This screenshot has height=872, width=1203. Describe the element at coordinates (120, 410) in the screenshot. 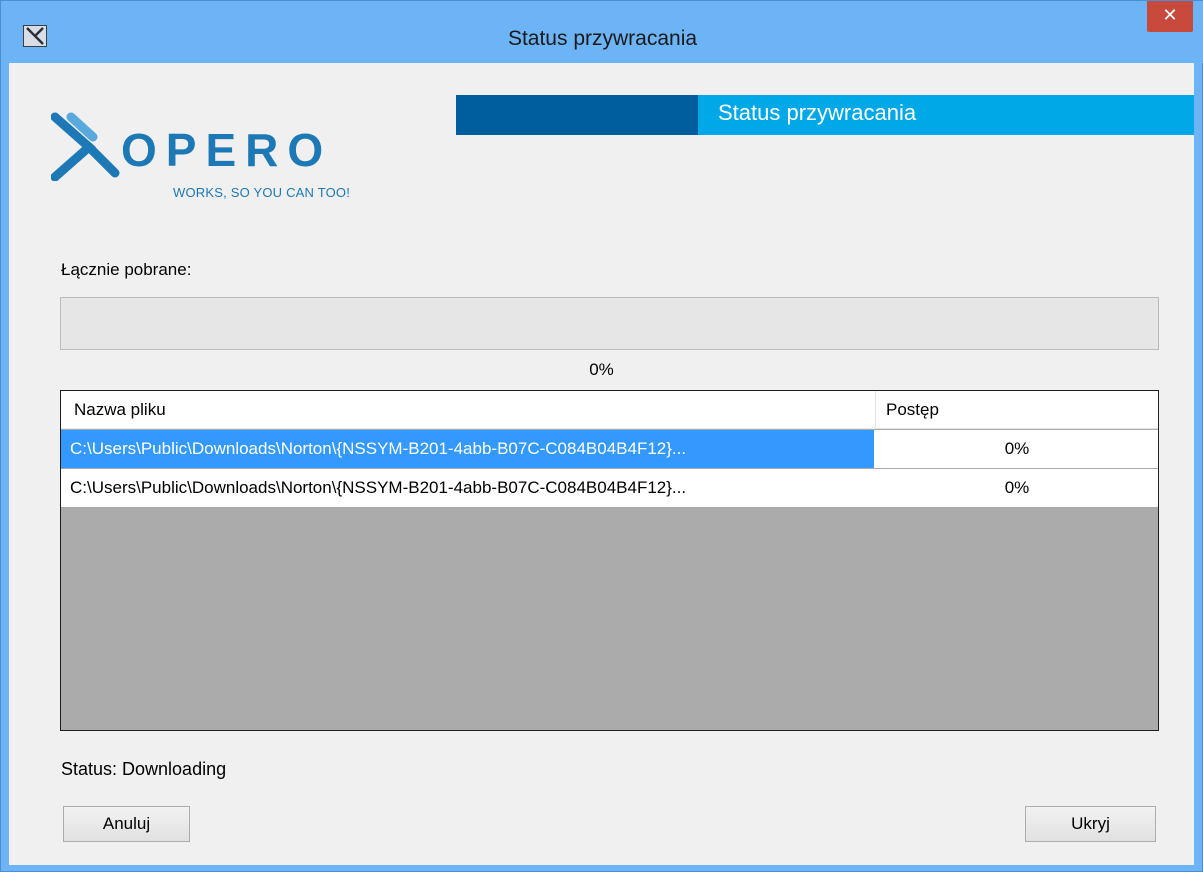

I see `column-header-filename: Nazwa pliku` at that location.